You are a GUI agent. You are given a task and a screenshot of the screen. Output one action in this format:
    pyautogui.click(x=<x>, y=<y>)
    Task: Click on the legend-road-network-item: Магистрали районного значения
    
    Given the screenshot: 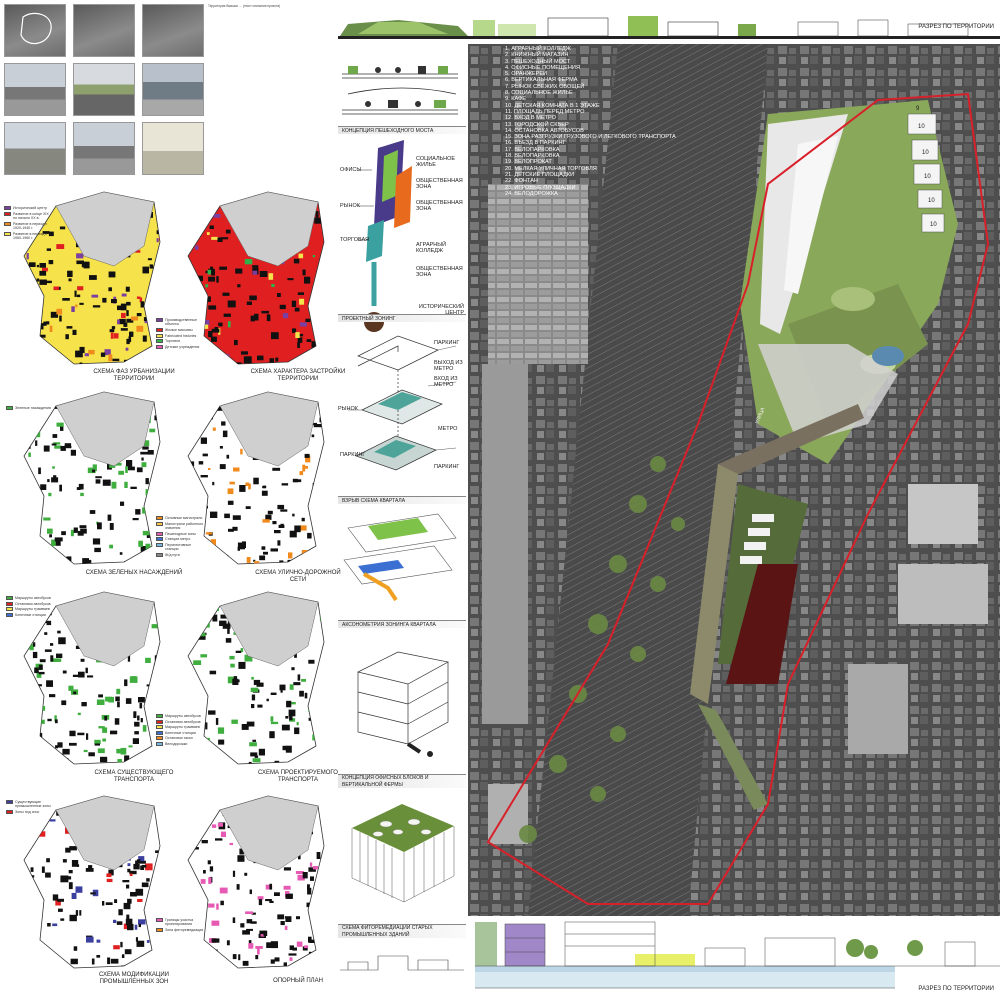 What is the action you would take?
    pyautogui.click(x=180, y=526)
    